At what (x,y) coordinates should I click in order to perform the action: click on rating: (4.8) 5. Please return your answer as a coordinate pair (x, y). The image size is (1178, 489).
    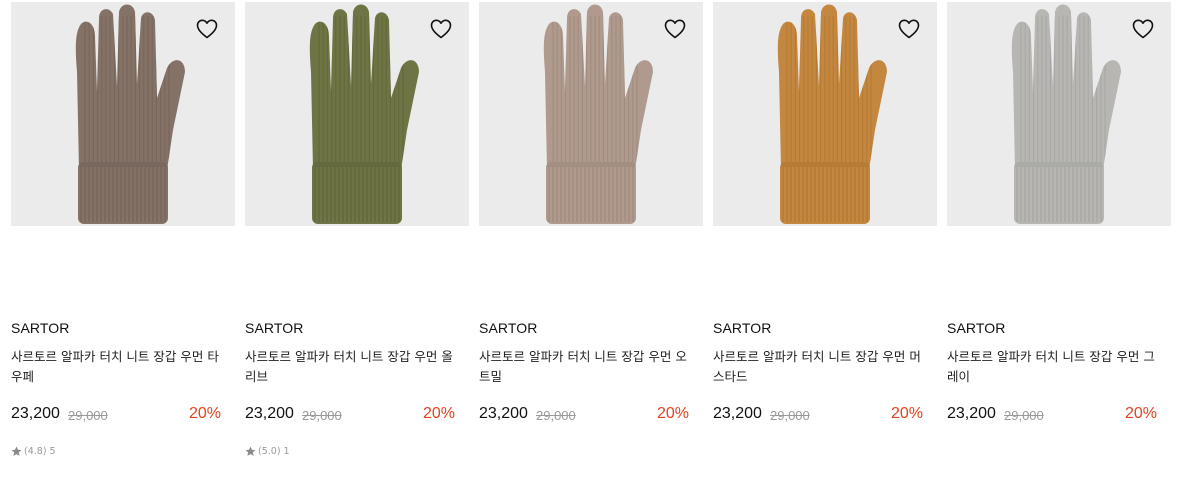
    Looking at the image, I should click on (33, 451).